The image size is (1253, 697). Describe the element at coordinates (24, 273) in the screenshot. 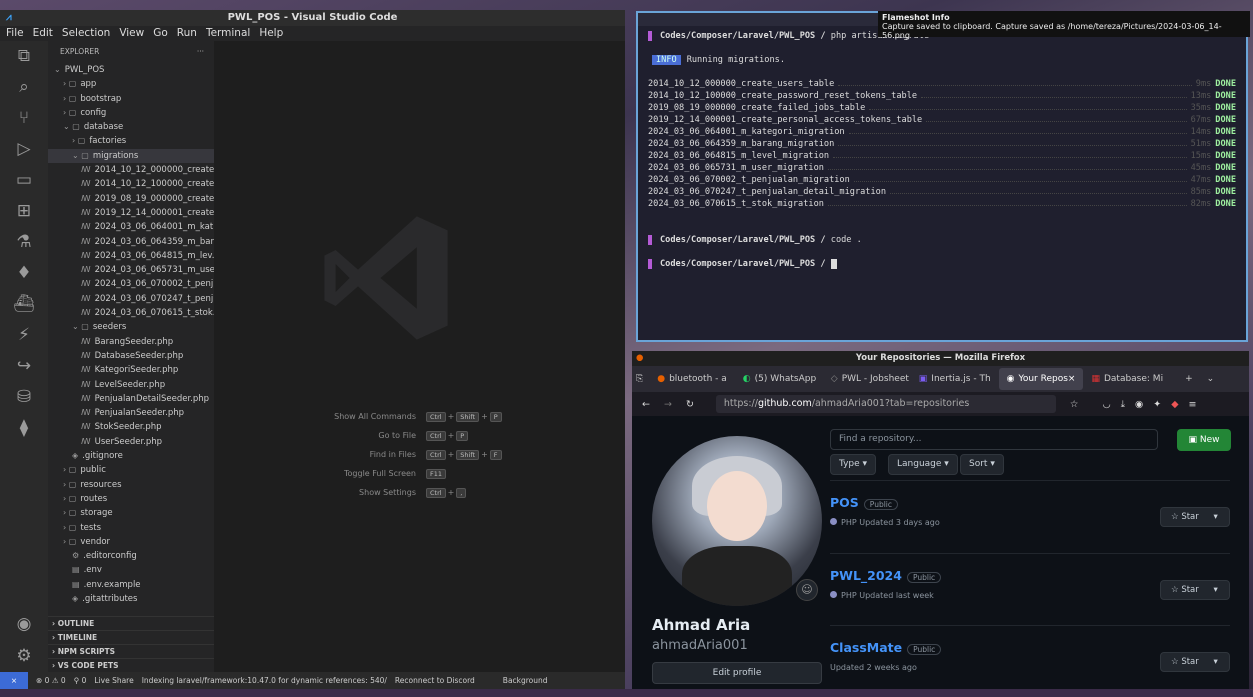

I see `flame-icon: ♦` at that location.